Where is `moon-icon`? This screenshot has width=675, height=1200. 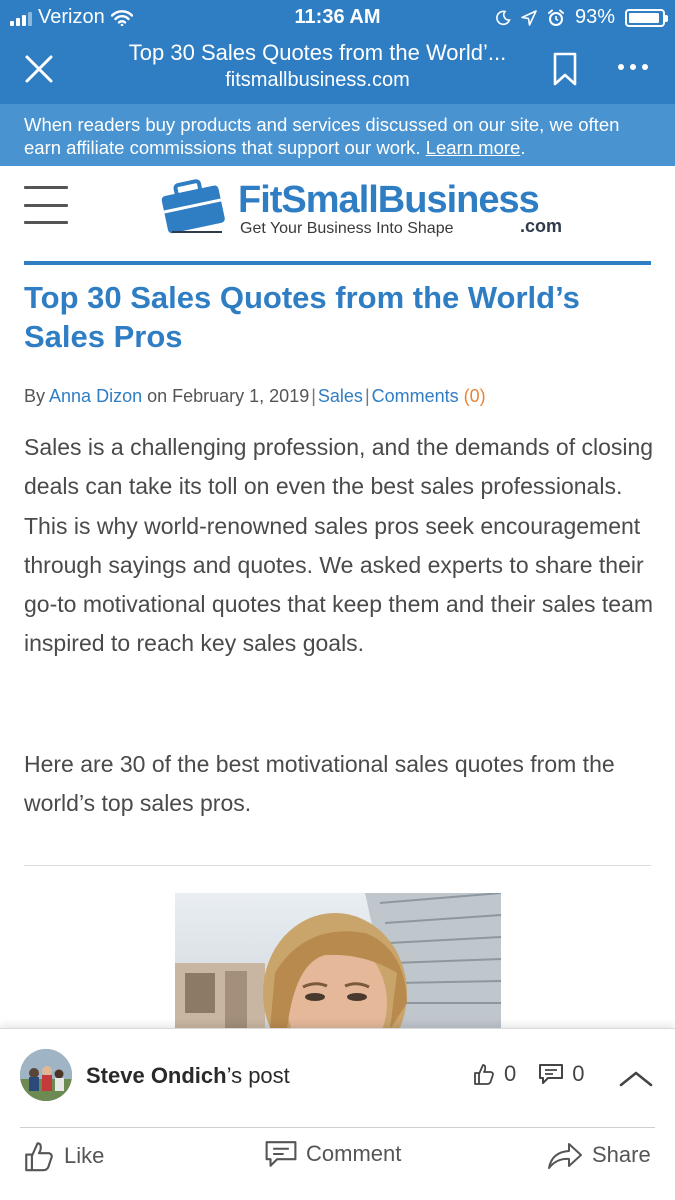 moon-icon is located at coordinates (503, 17).